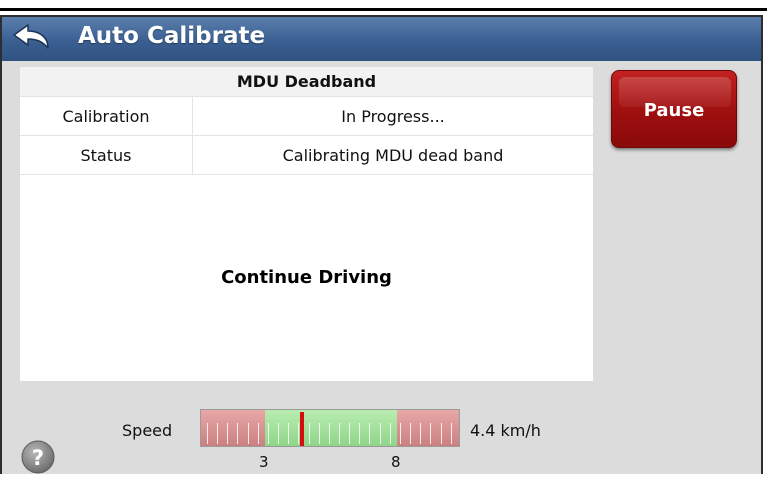 The height and width of the screenshot is (478, 767). What do you see at coordinates (233, 428) in the screenshot?
I see `gauge-low-zone` at bounding box center [233, 428].